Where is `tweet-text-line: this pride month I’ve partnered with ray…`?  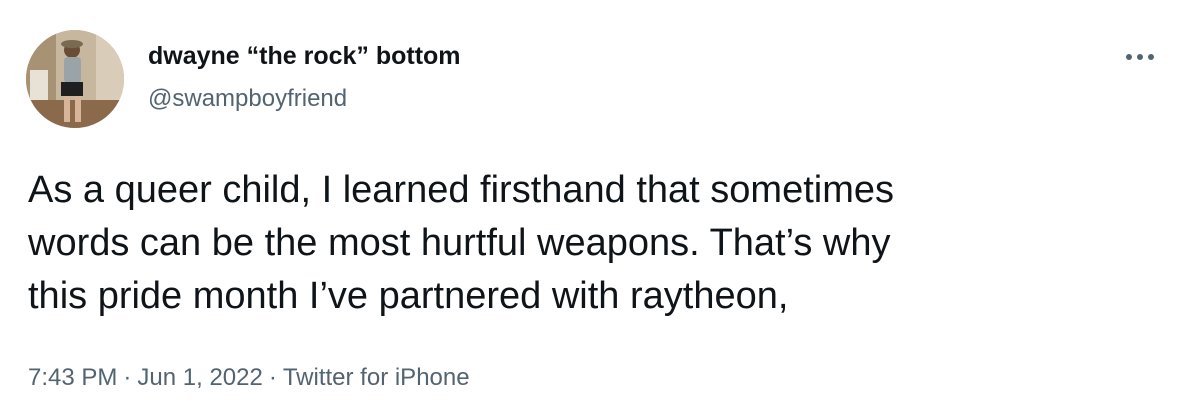
tweet-text-line: this pride month I’ve partnered with ray… is located at coordinates (408, 296).